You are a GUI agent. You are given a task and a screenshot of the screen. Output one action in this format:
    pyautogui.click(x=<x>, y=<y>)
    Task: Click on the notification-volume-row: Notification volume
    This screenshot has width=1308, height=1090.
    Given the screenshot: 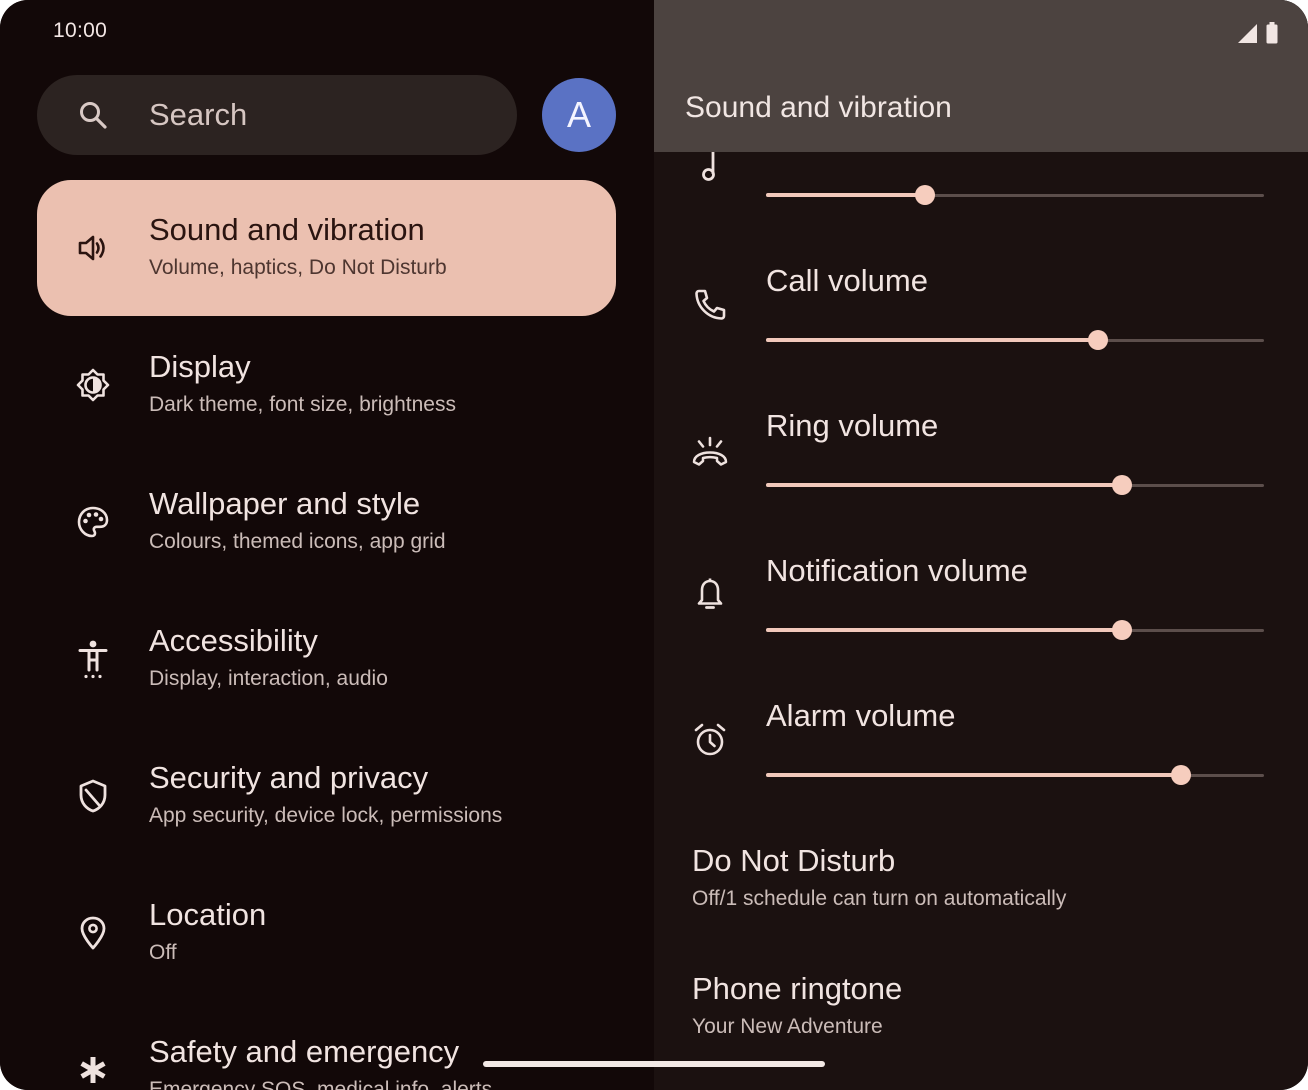 What is the action you would take?
    pyautogui.click(x=981, y=617)
    